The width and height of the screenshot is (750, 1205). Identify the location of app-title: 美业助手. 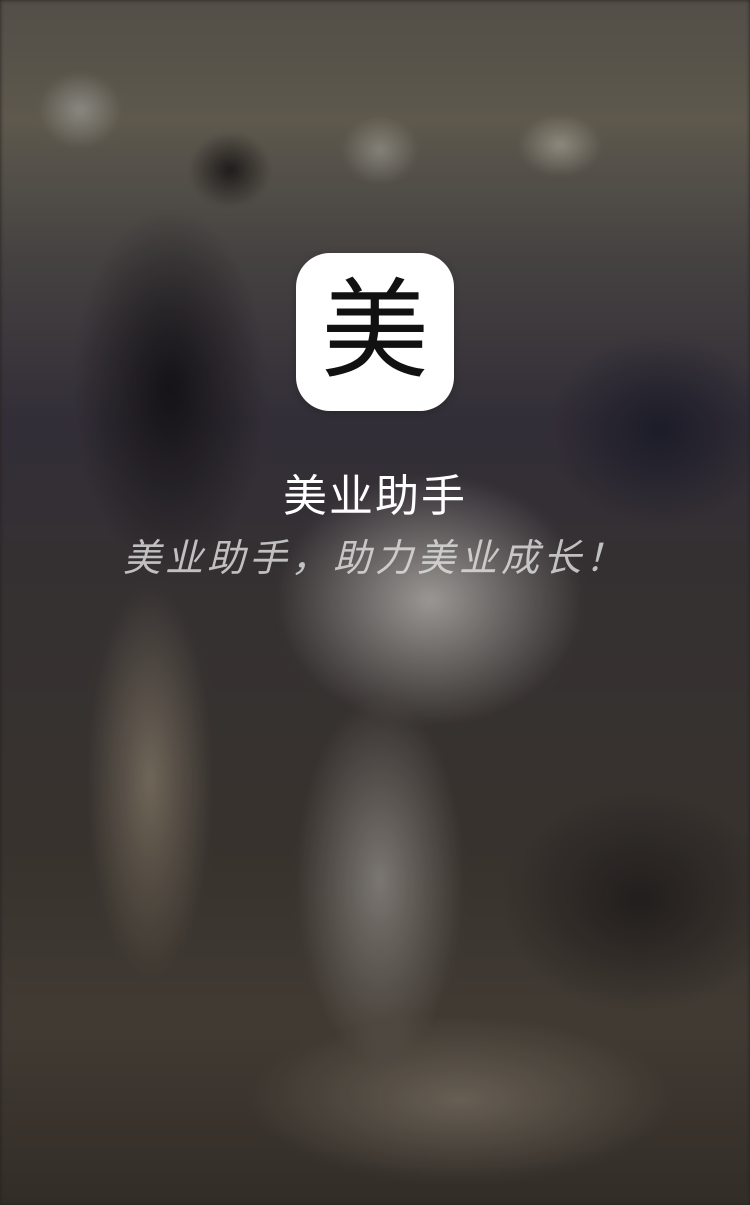
(375, 496).